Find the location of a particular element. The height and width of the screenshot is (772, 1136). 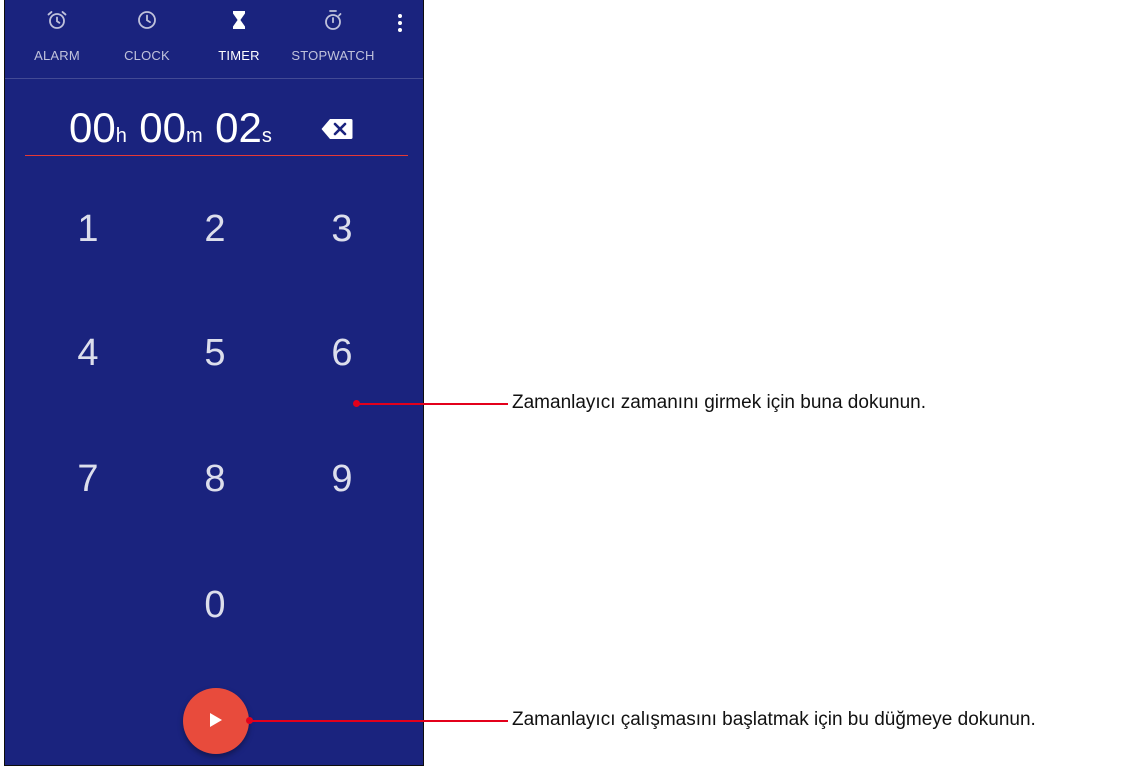

tab-label: ALARM is located at coordinates (57, 55).